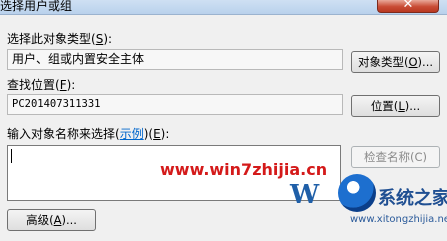  I want to click on close-button: ✕, so click(408, 6).